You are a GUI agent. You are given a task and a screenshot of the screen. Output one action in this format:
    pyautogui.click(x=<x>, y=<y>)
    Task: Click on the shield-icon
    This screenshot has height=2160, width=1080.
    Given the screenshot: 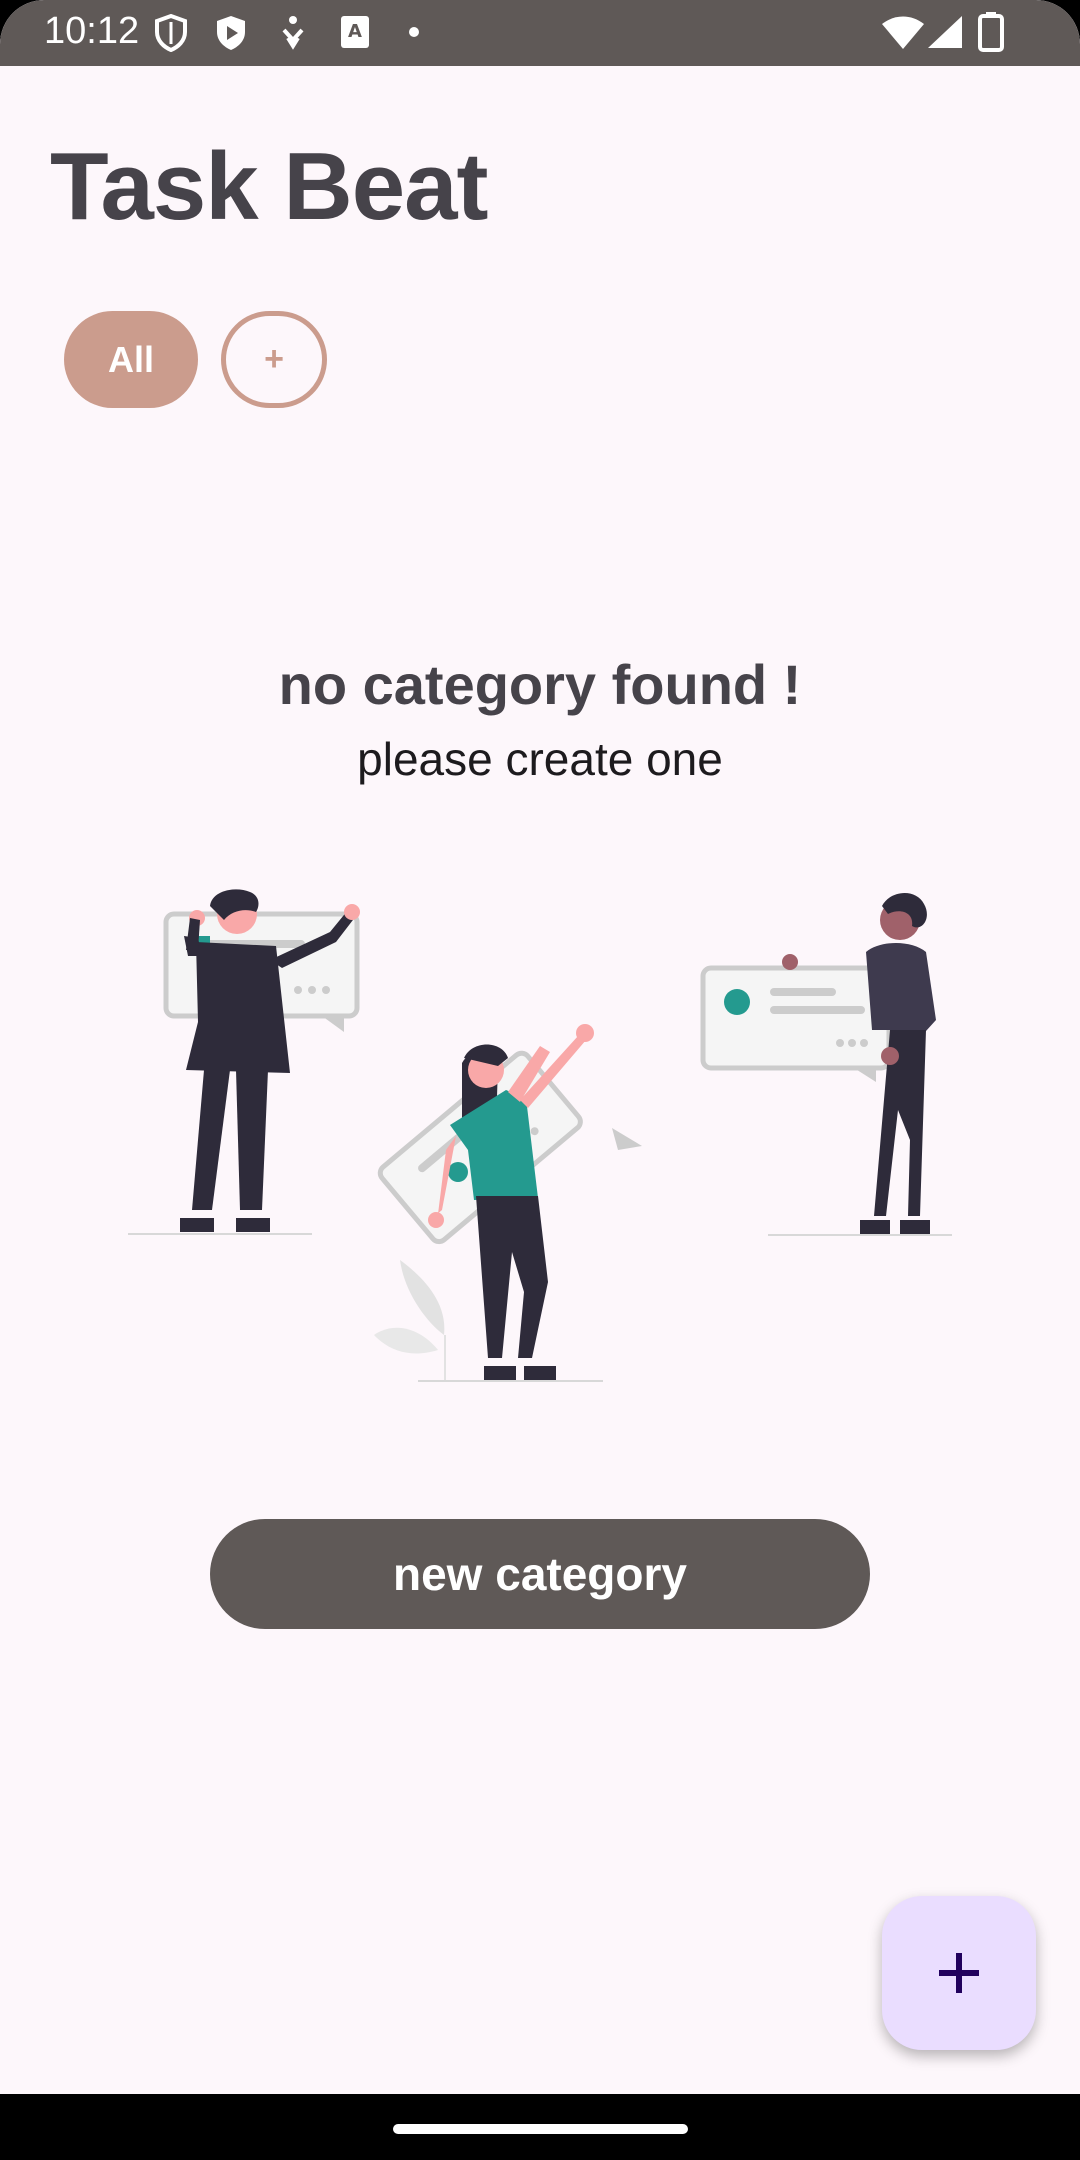 What is the action you would take?
    pyautogui.click(x=171, y=33)
    